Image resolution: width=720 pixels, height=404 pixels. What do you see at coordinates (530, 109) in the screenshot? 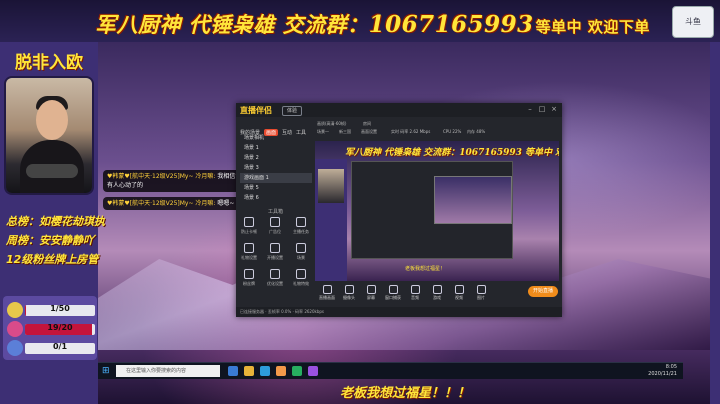
I see `minimize-icon: –` at bounding box center [530, 109].